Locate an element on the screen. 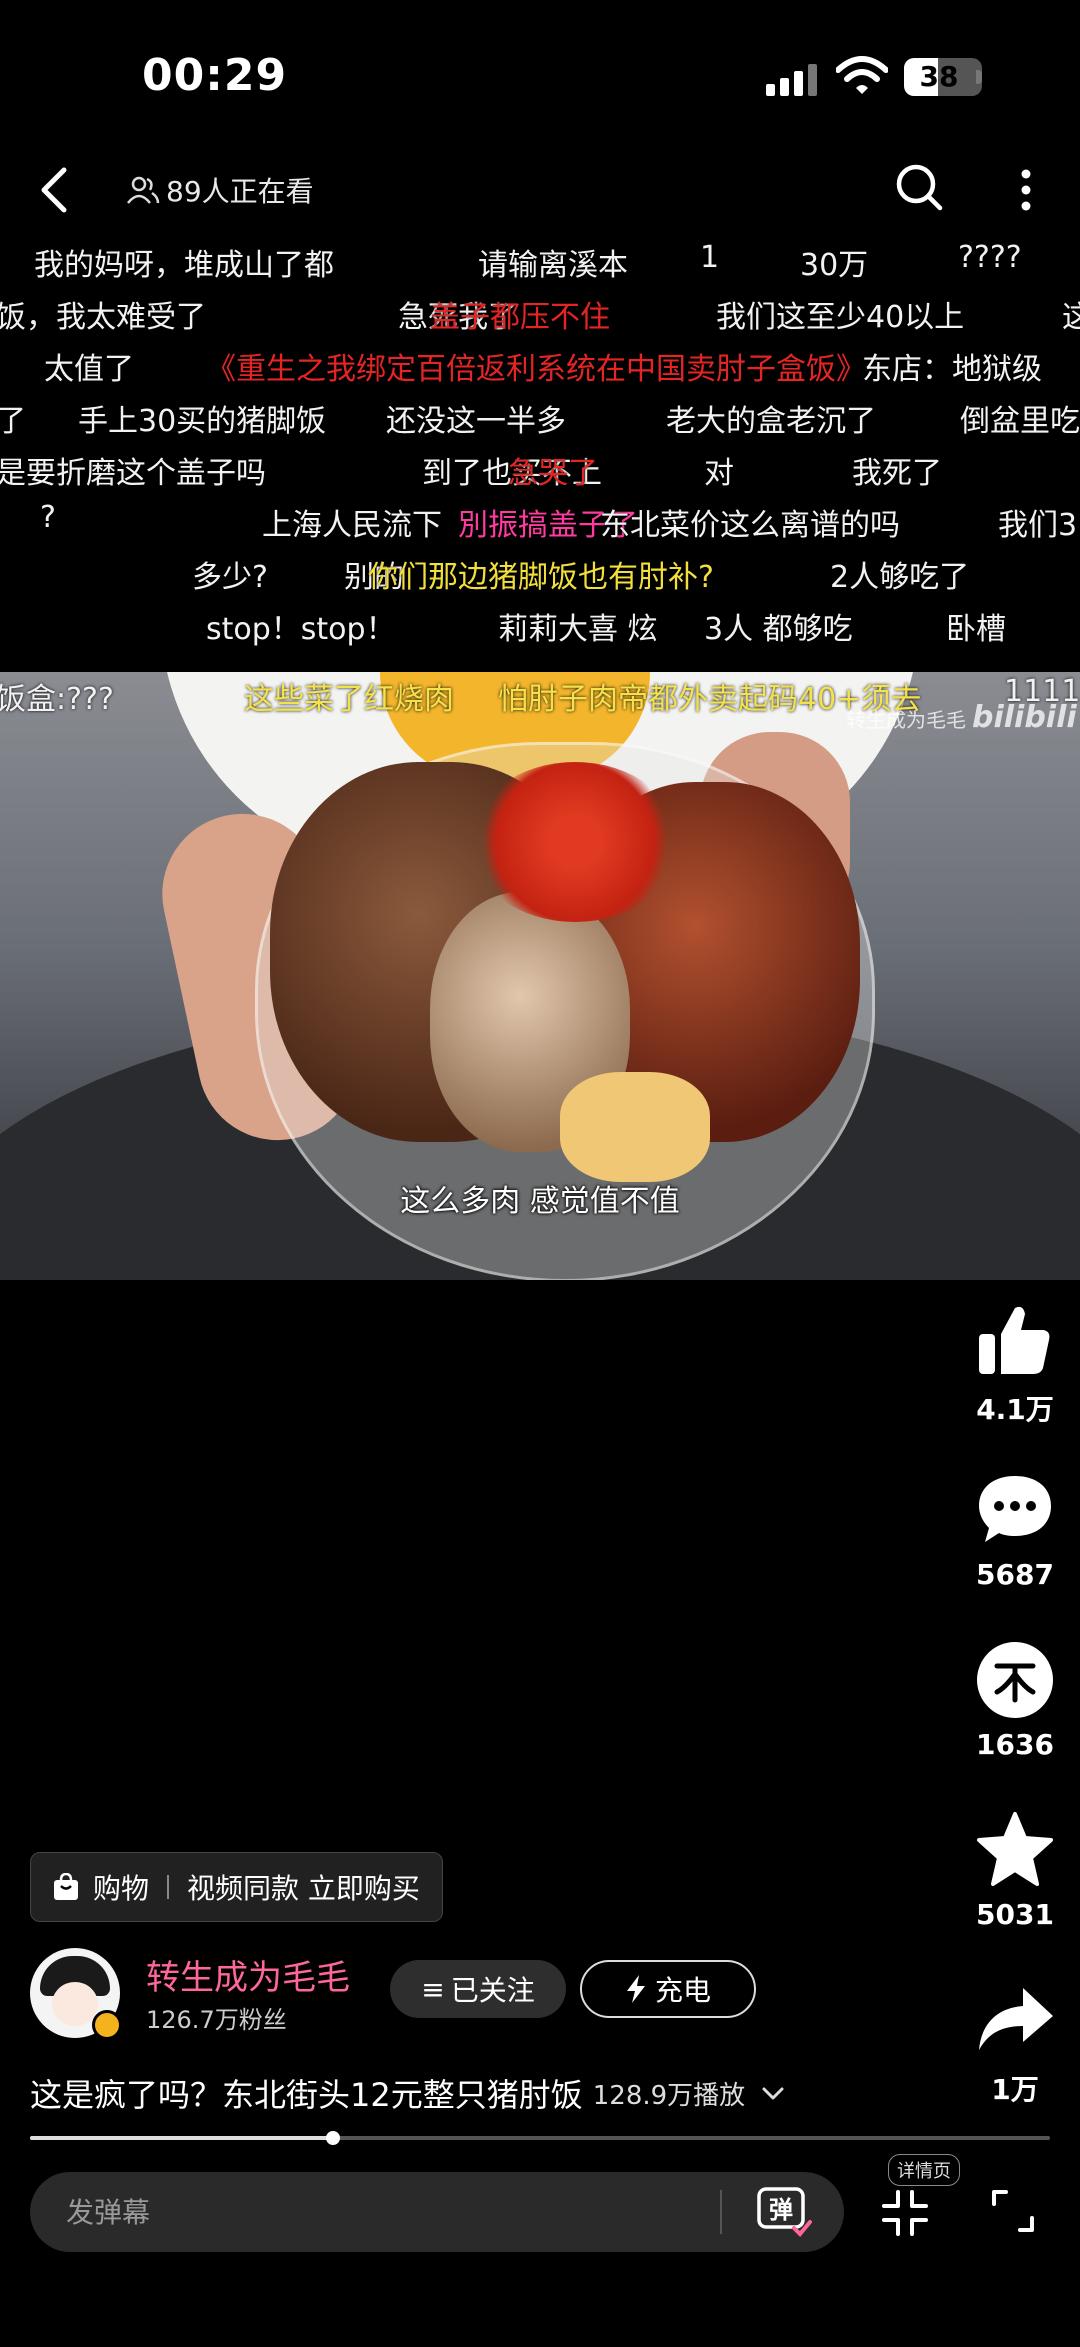 The width and height of the screenshot is (1080, 2347). coin-icon is located at coordinates (1015, 1680).